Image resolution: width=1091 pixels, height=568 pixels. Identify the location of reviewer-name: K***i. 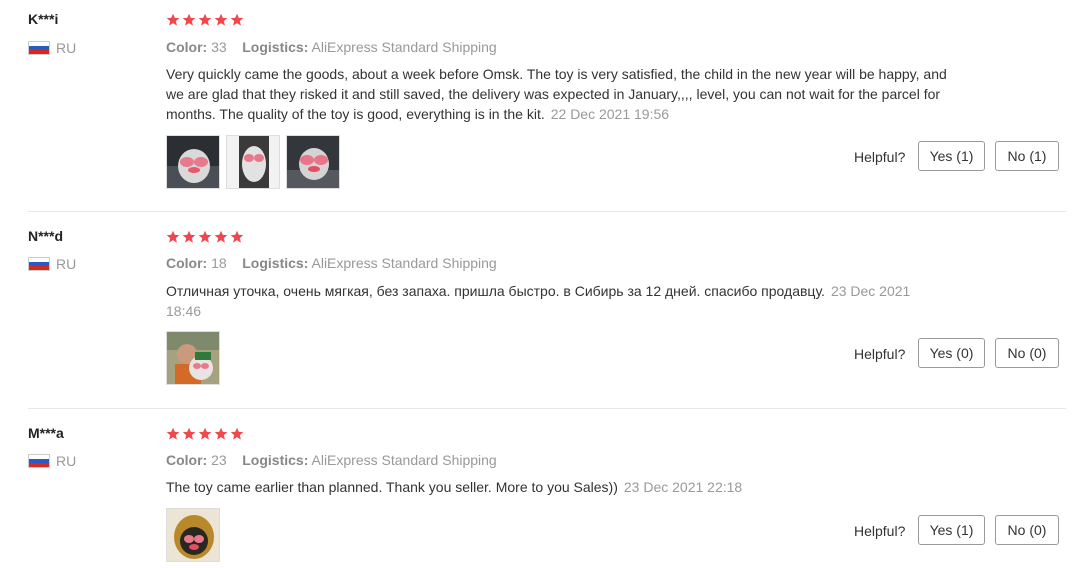
(43, 19).